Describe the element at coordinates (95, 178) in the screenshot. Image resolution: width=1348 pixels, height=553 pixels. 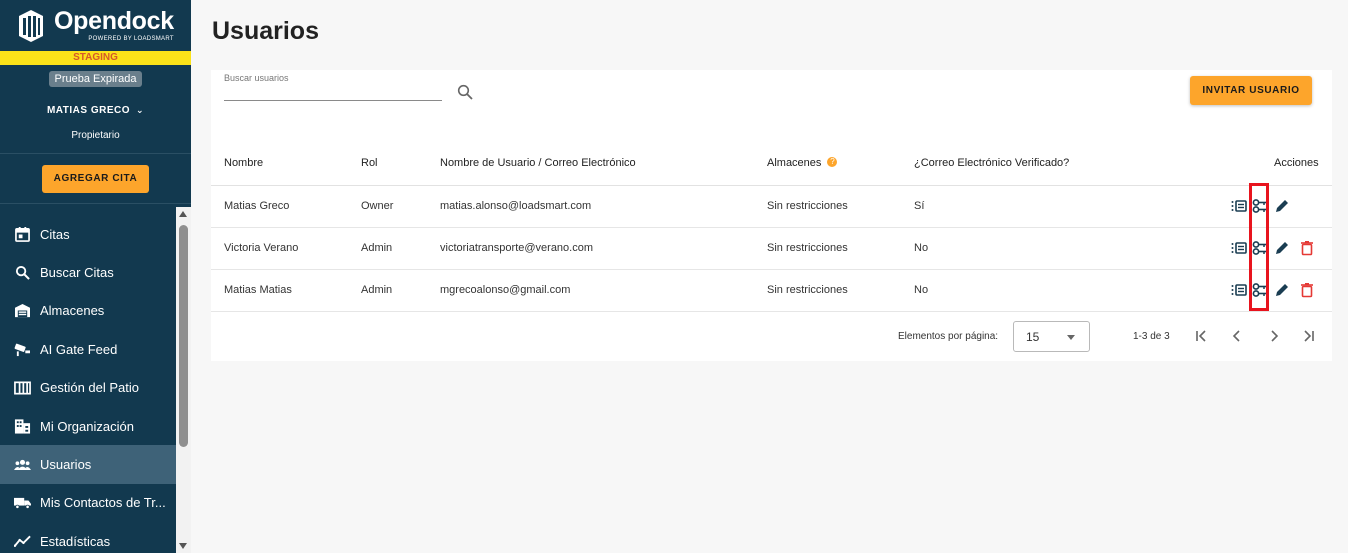
I see `add-appointment-button: AGREGAR CITA` at that location.